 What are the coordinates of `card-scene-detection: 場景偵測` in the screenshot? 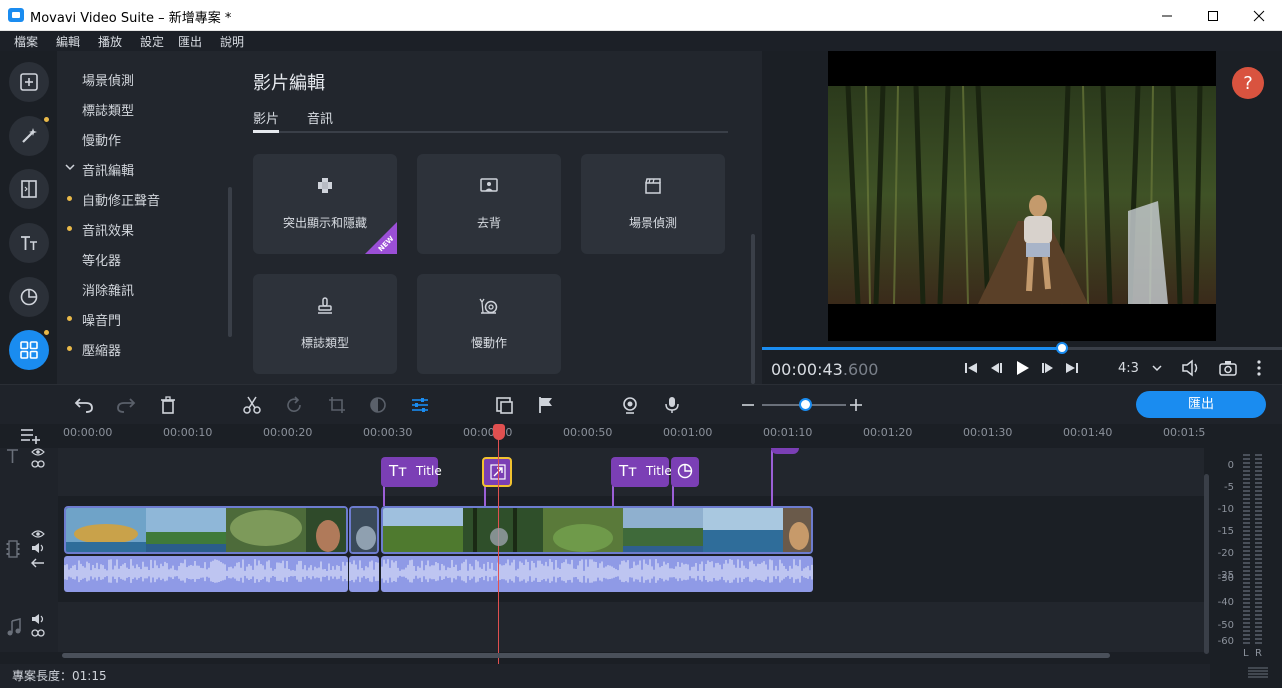 It's located at (653, 204).